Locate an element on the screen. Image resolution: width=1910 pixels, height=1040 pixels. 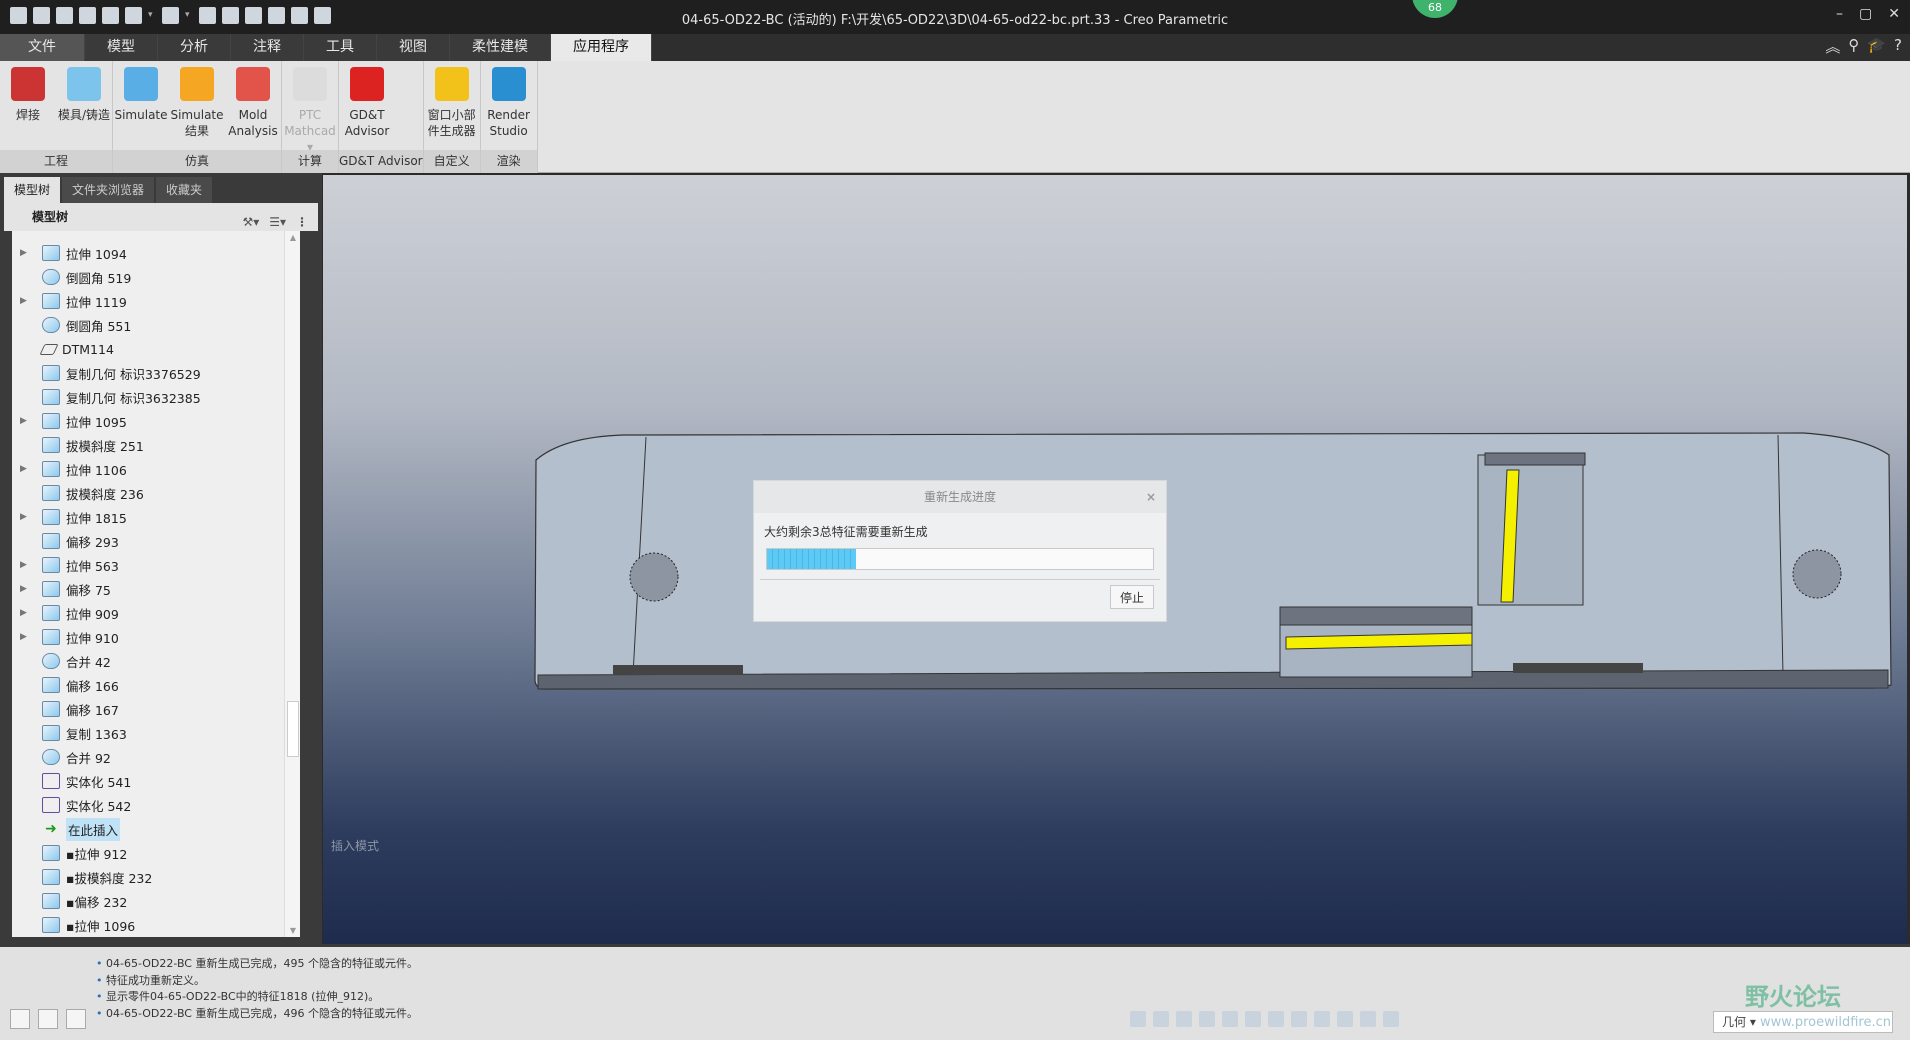
gdt-advisor-button: GD&T Advisor is located at coordinates (367, 107).